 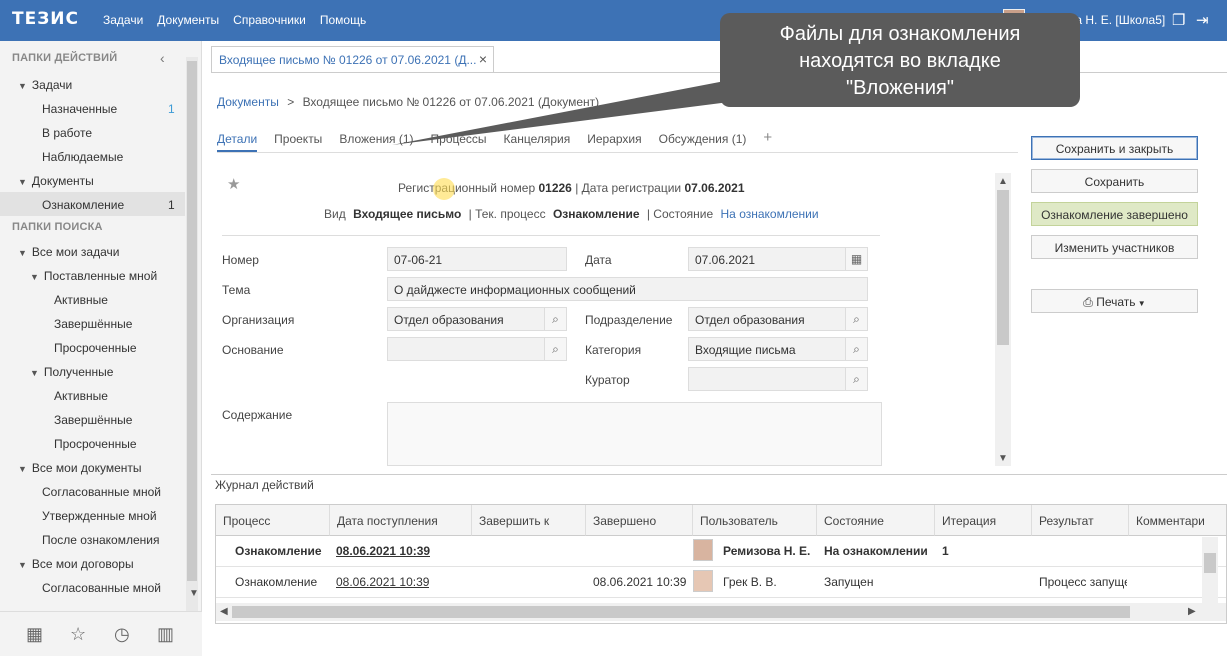 What do you see at coordinates (750, 582) in the screenshot?
I see `table-cell: Грек В. В.` at bounding box center [750, 582].